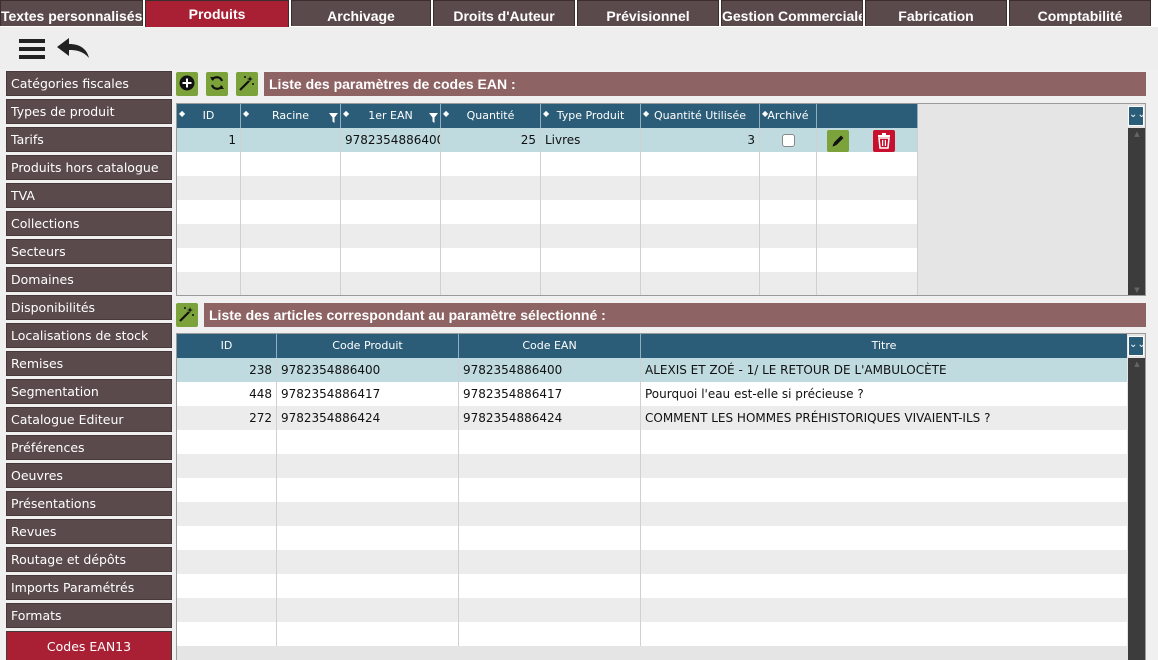  Describe the element at coordinates (291, 116) in the screenshot. I see `col-header-racine: ◆ Racine` at that location.